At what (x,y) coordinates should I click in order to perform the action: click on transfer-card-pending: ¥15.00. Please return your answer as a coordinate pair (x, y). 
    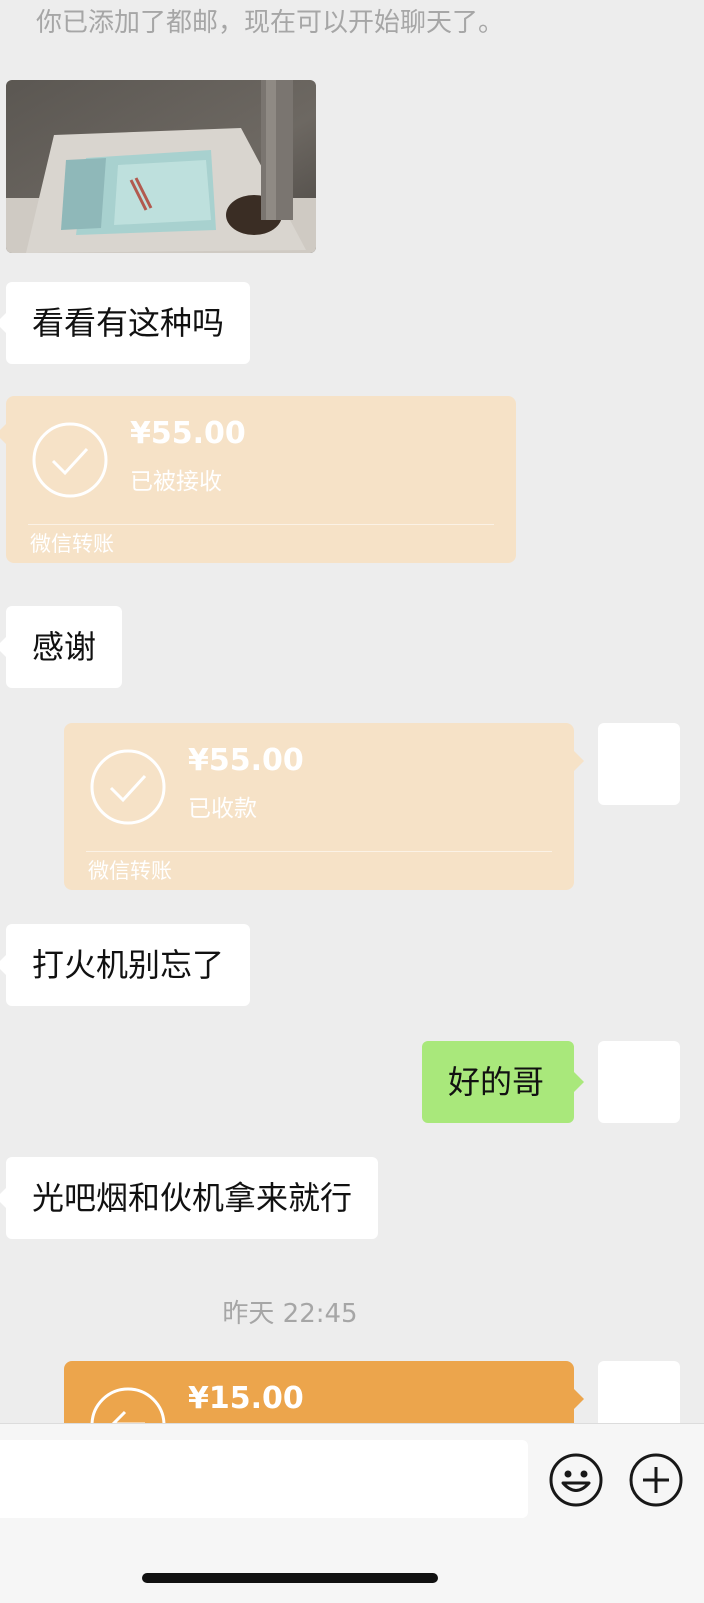
    Looking at the image, I should click on (324, 1392).